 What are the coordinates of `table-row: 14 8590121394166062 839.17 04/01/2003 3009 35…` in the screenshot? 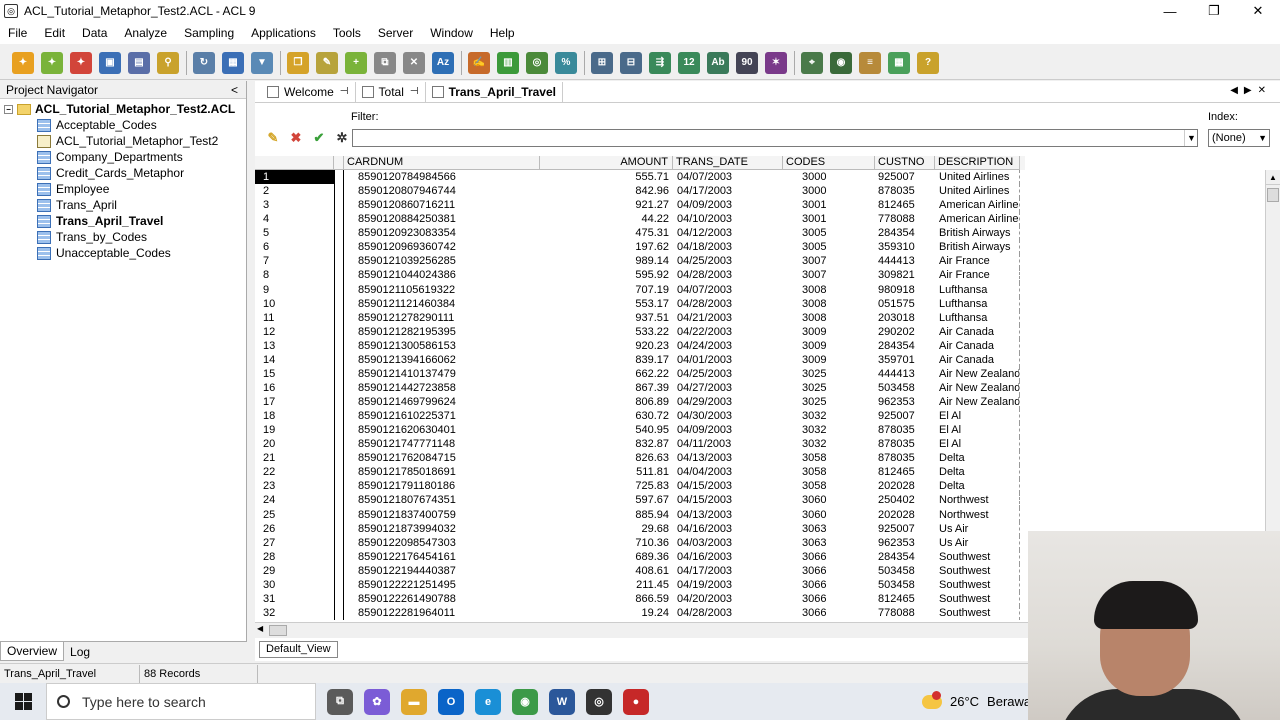 It's located at (760, 359).